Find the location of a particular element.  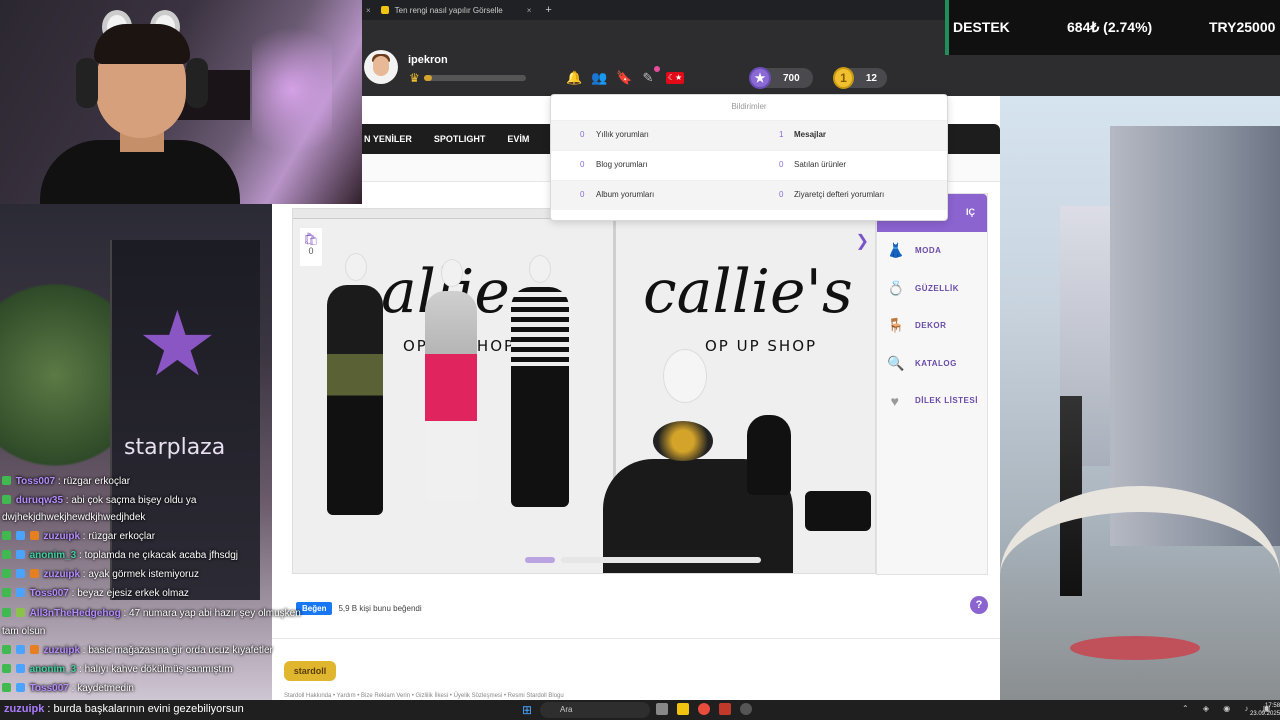

notification-link: Mesajlar is located at coordinates (810, 134).